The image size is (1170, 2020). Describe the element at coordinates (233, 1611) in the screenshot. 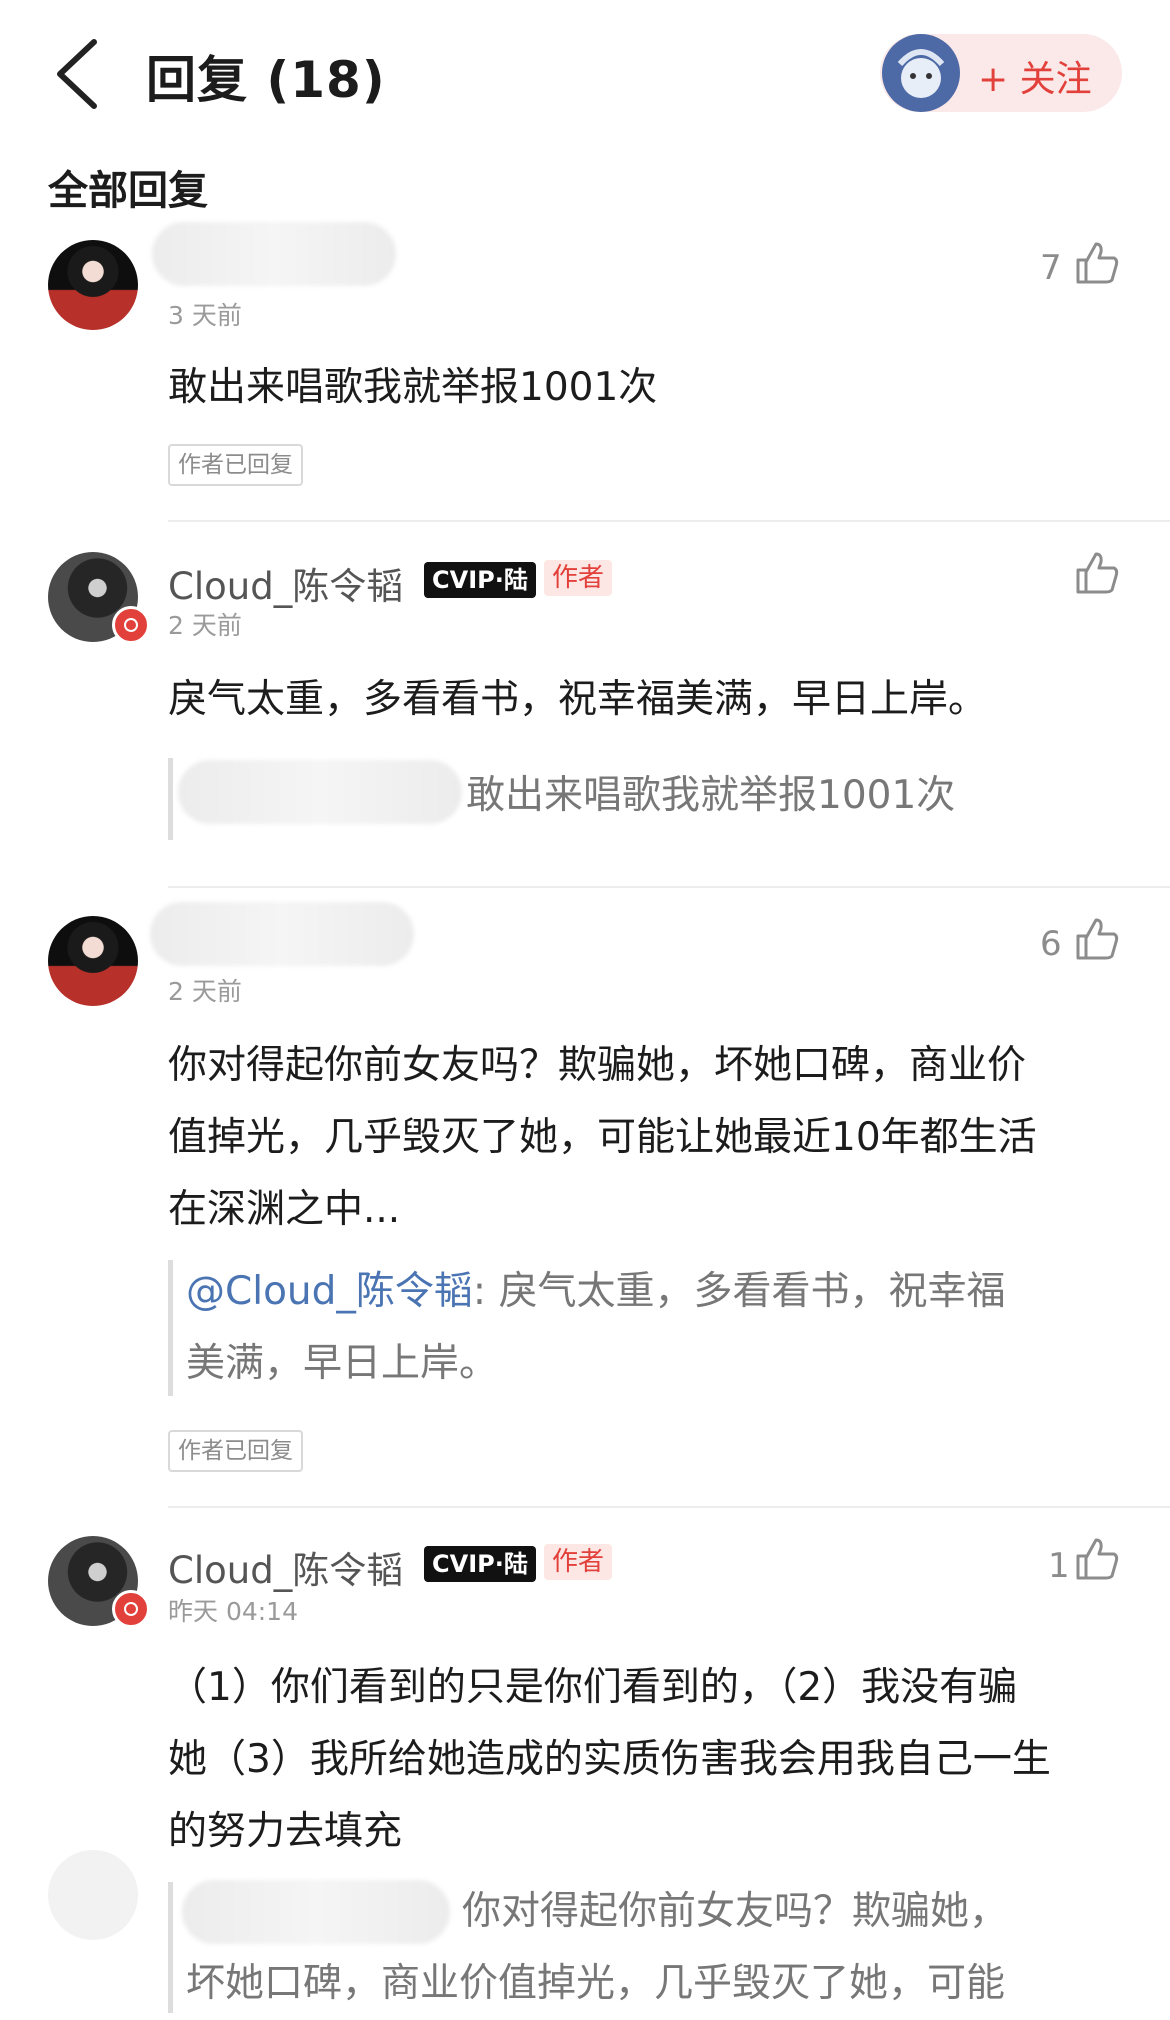

I see `comment-time: 昨天 04:14` at that location.